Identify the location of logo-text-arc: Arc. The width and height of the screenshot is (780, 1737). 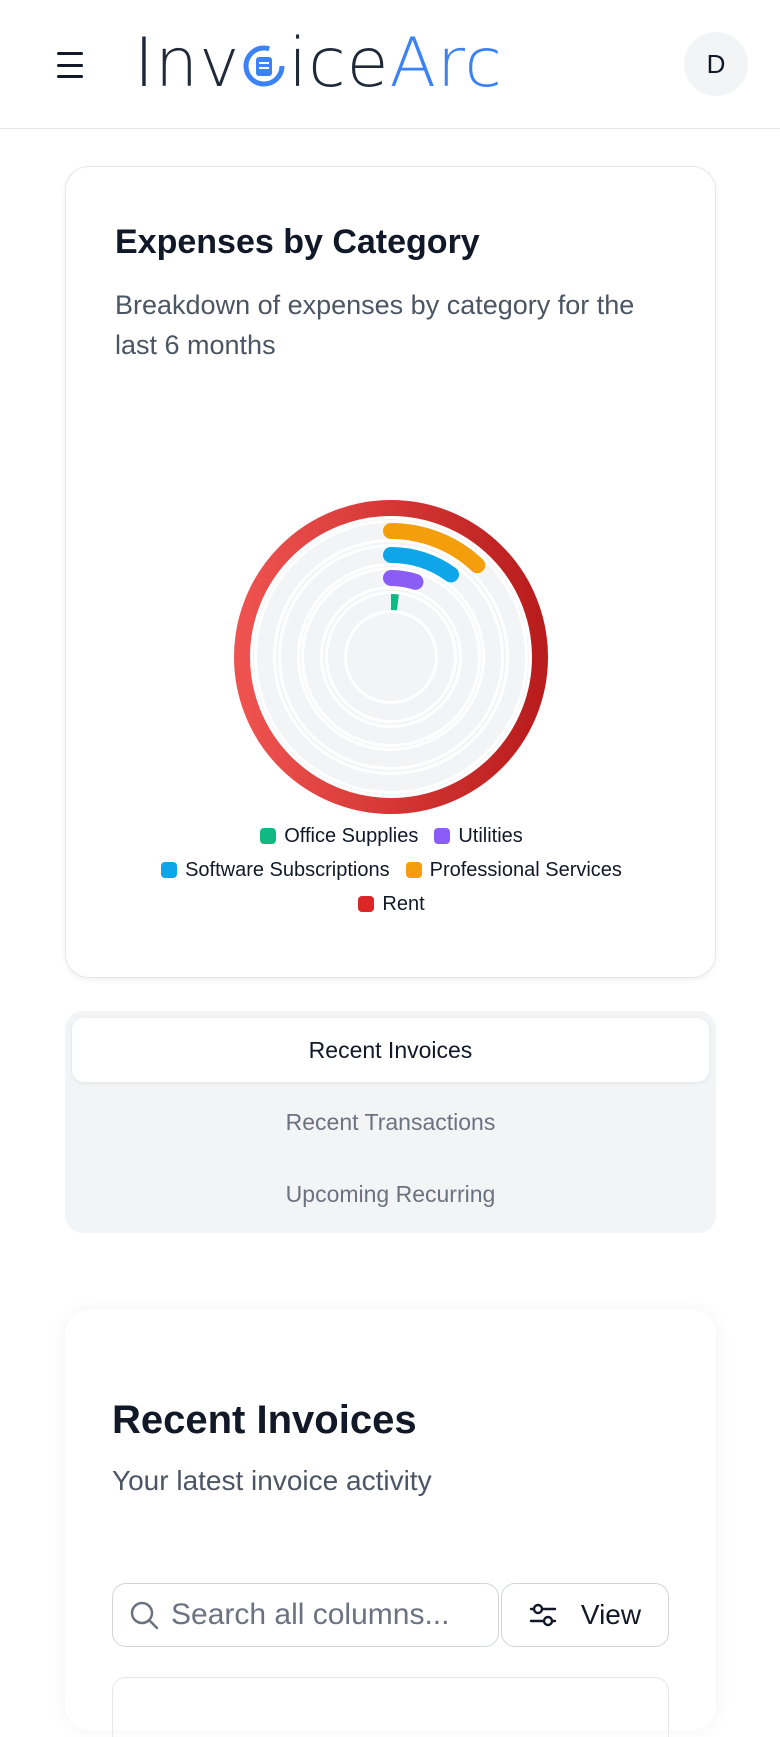
(446, 63).